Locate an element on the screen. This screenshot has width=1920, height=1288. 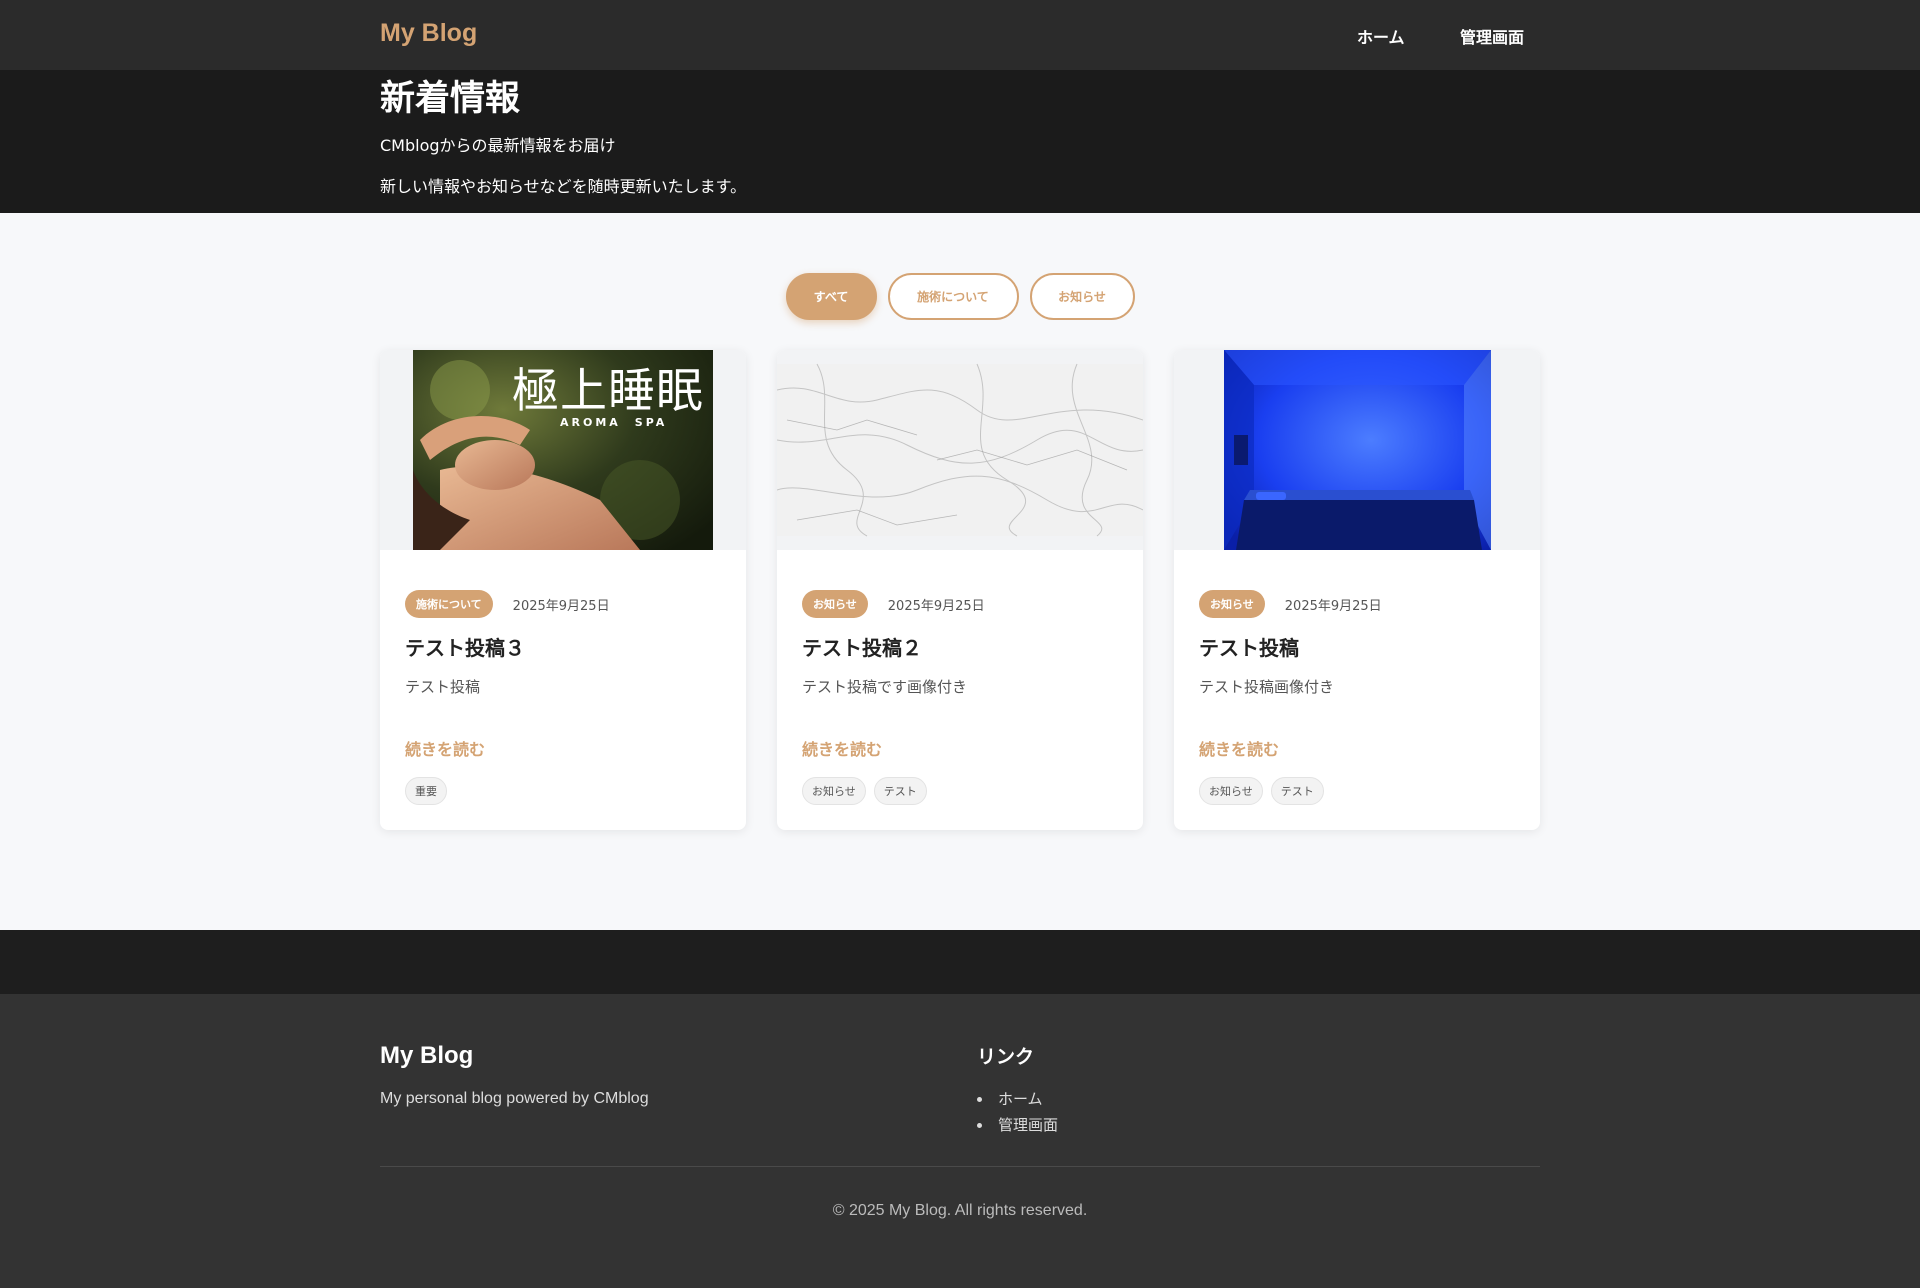
marble-image is located at coordinates (960, 450).